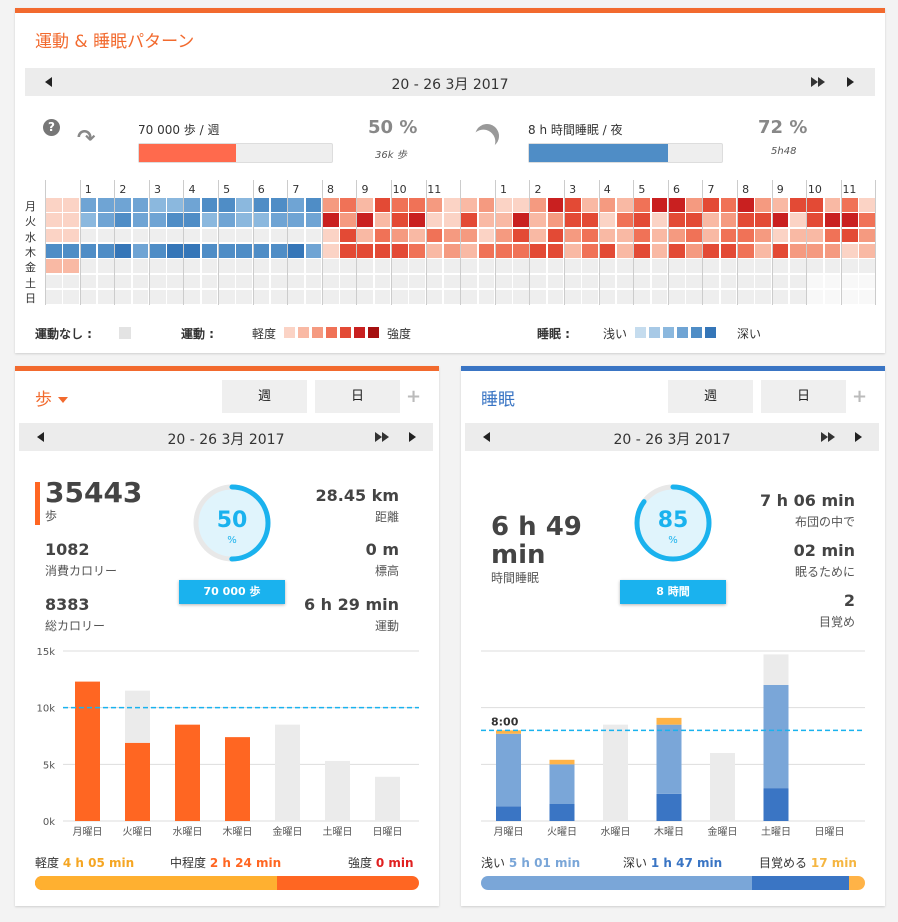 This screenshot has height=922, width=898. Describe the element at coordinates (849, 189) in the screenshot. I see `hour-label: 11` at that location.